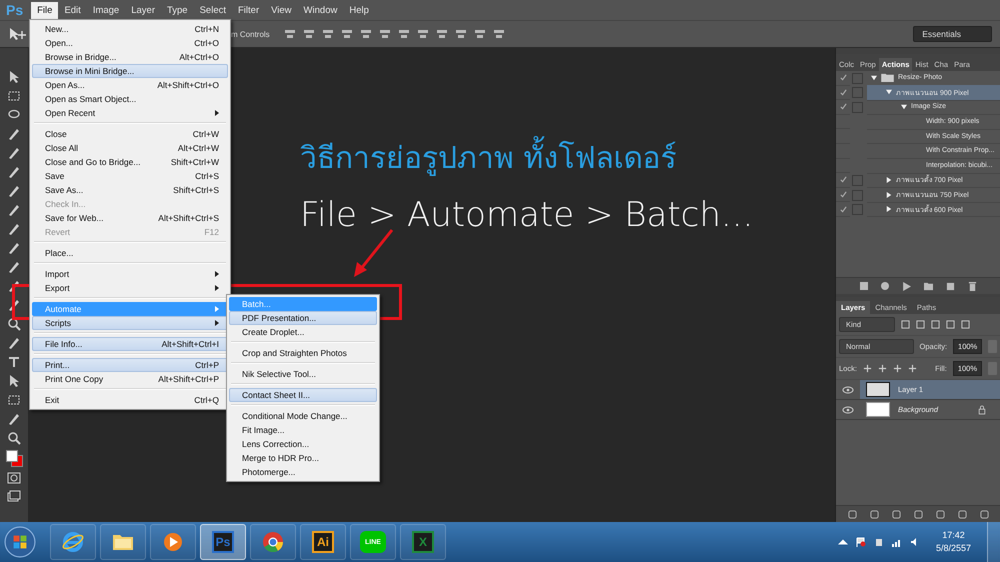  Describe the element at coordinates (130, 344) in the screenshot. I see `menu-item: File Info... Alt+Shift+Ctrl+I` at that location.